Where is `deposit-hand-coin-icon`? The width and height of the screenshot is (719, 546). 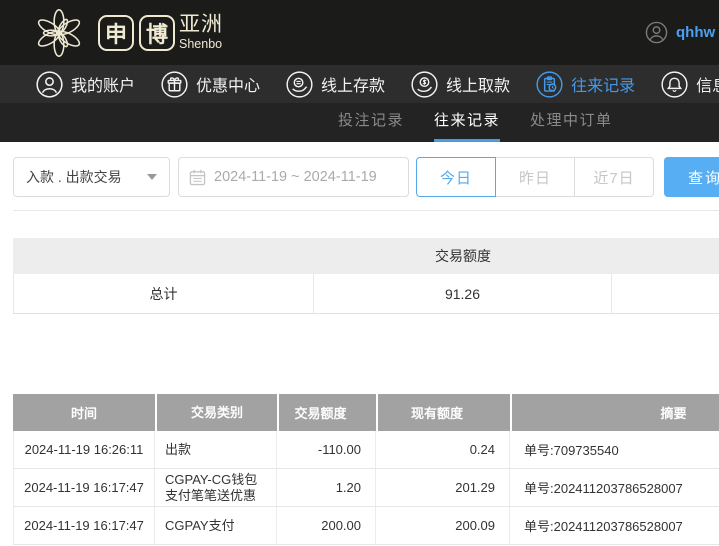 deposit-hand-coin-icon is located at coordinates (299, 84).